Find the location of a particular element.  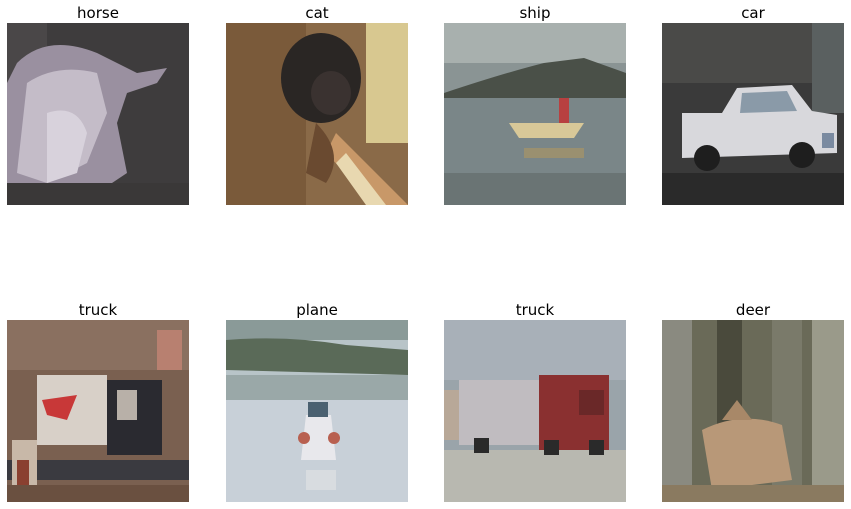

image-title: plane is located at coordinates (317, 310).